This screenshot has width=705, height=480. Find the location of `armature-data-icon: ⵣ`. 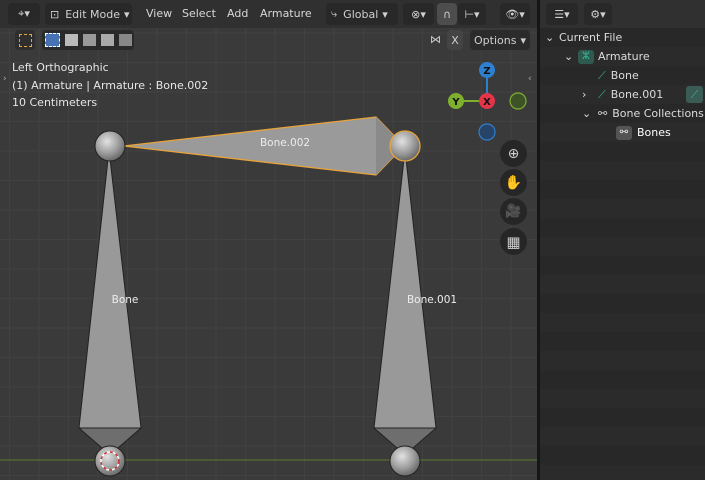

armature-data-icon: ⵣ is located at coordinates (586, 56).